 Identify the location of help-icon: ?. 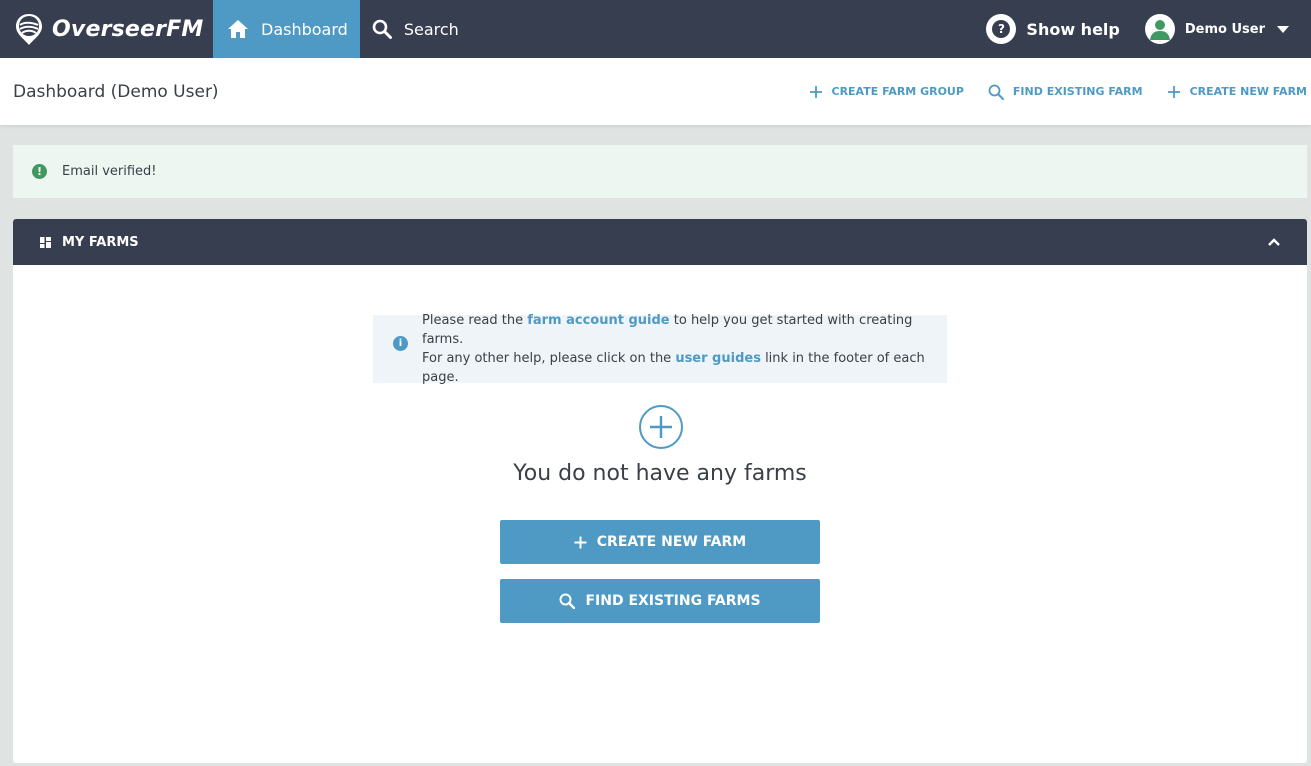
(1001, 29).